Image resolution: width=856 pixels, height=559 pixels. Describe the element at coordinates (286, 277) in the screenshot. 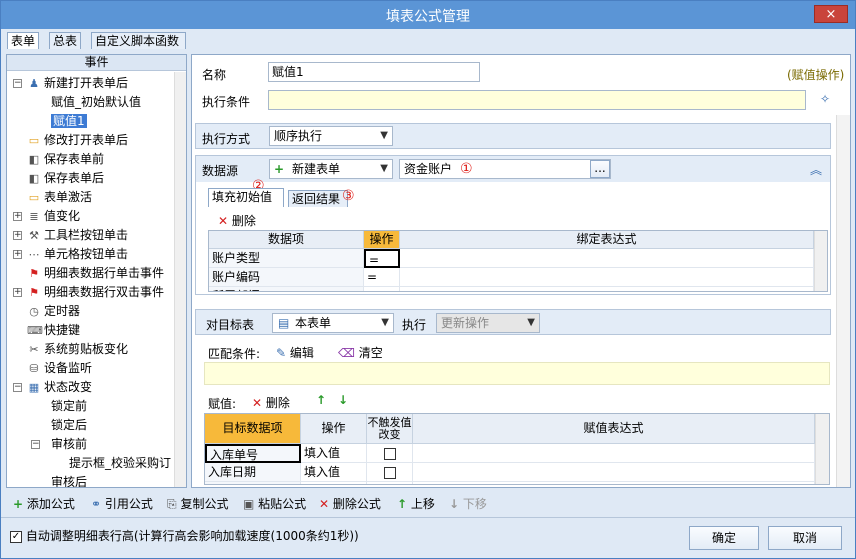

I see `grid1-cell: 账户编码` at that location.